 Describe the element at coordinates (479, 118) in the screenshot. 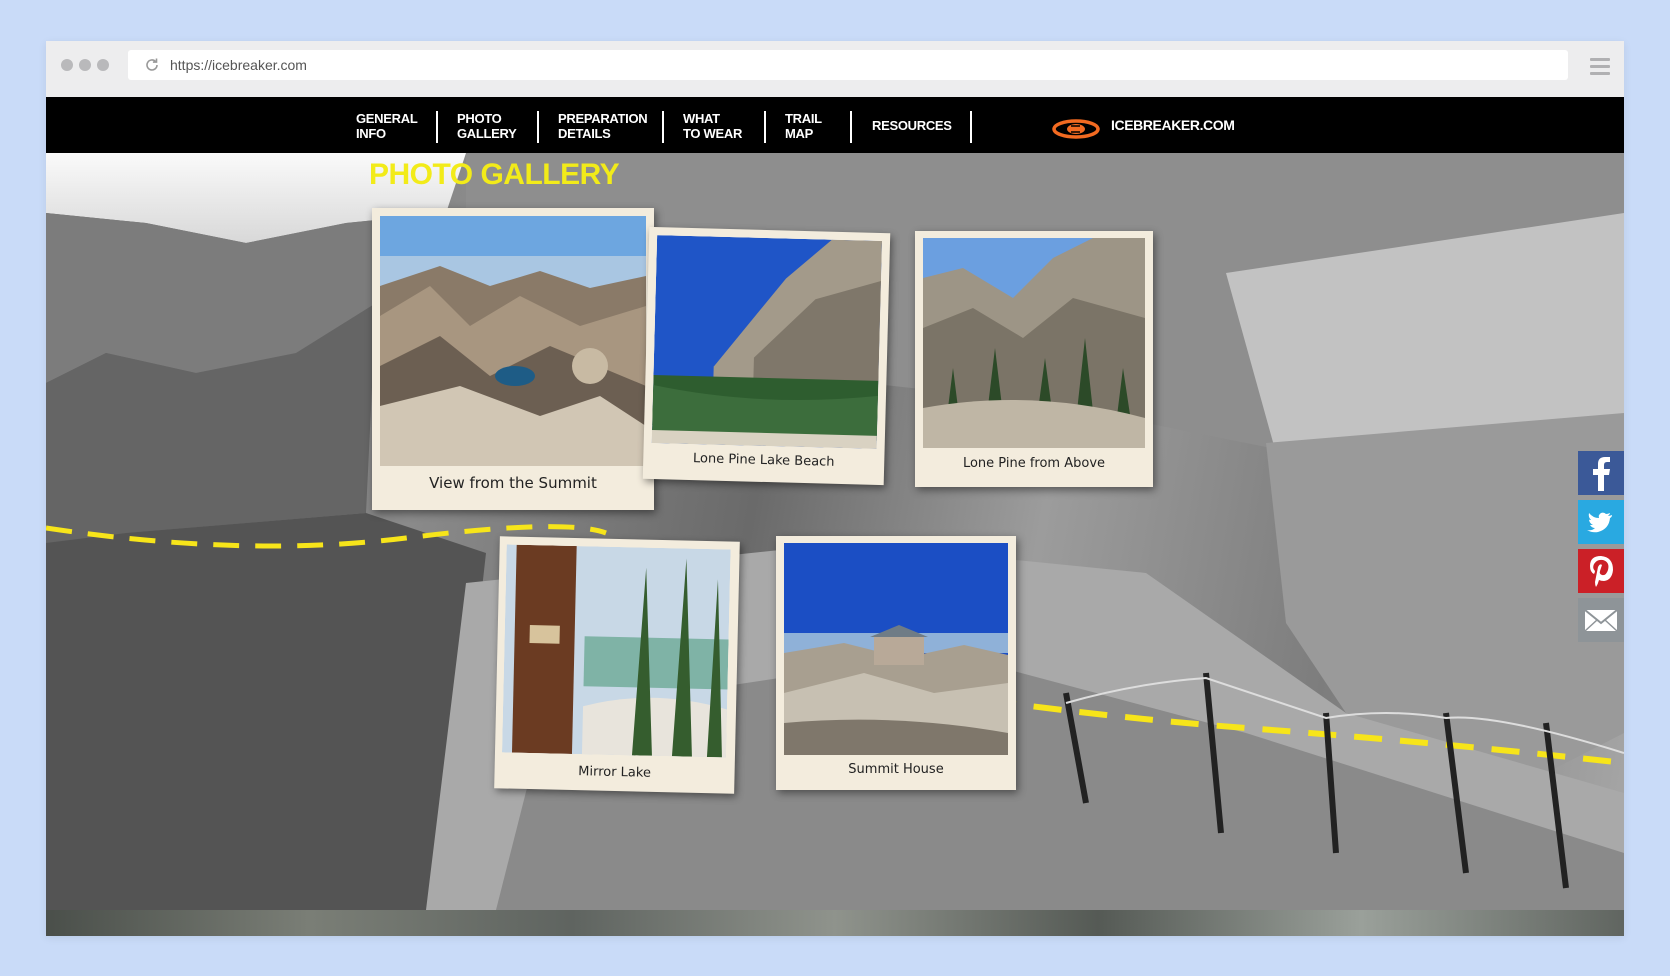

I see `nav-label: PHOTO` at that location.